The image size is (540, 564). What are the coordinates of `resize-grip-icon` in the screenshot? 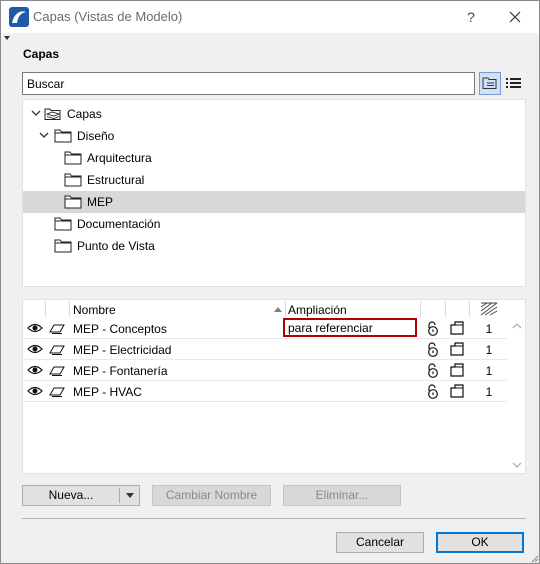 It's located at (534, 558).